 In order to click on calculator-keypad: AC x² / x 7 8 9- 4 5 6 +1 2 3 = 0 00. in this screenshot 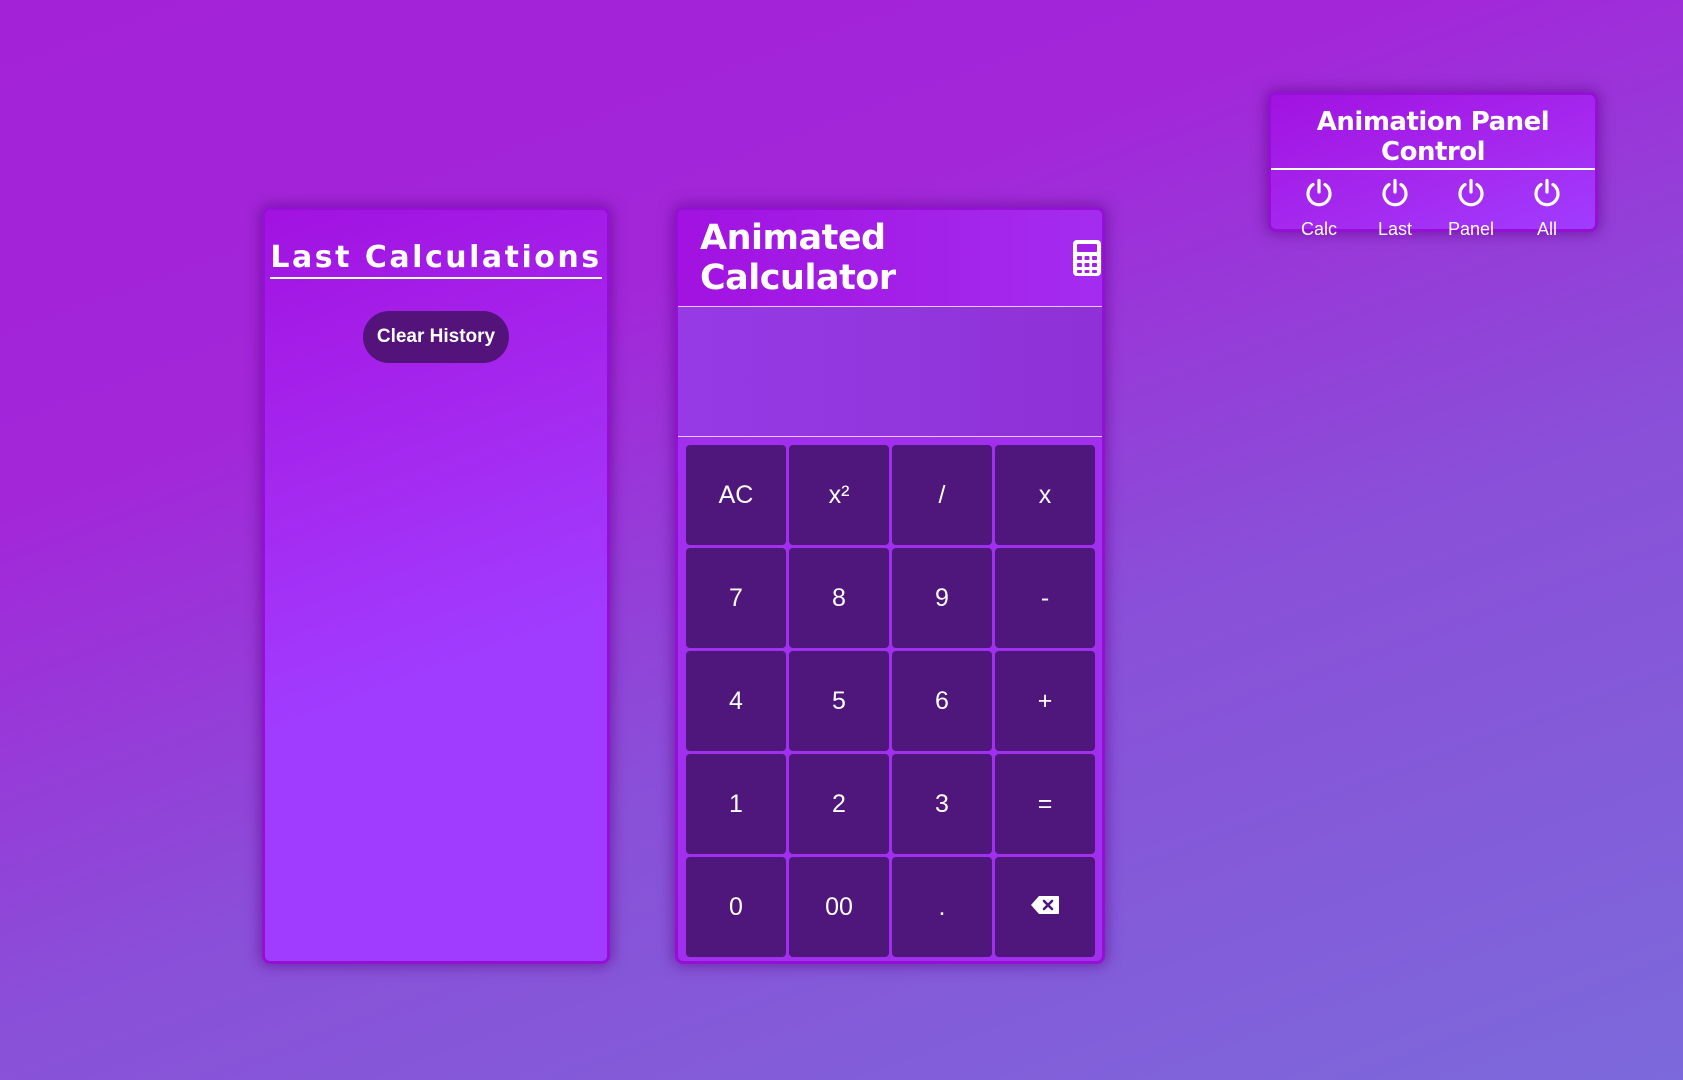, I will do `click(890, 697)`.